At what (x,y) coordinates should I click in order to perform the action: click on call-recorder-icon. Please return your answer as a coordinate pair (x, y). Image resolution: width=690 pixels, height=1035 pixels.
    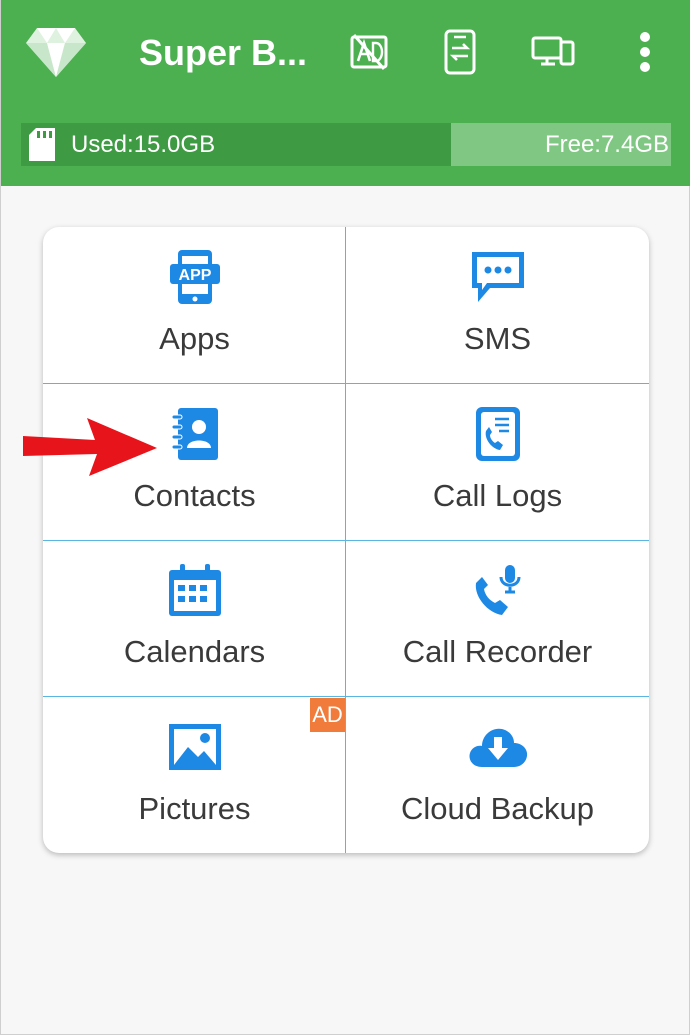
    Looking at the image, I should click on (497, 590).